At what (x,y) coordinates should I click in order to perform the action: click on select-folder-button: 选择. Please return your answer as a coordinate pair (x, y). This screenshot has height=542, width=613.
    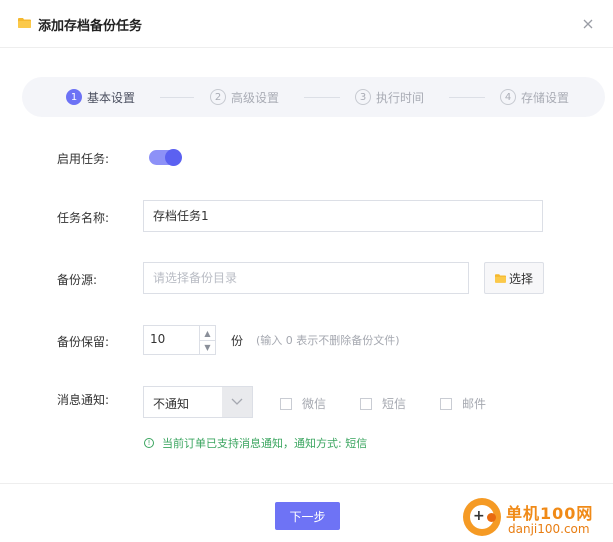
    Looking at the image, I should click on (514, 278).